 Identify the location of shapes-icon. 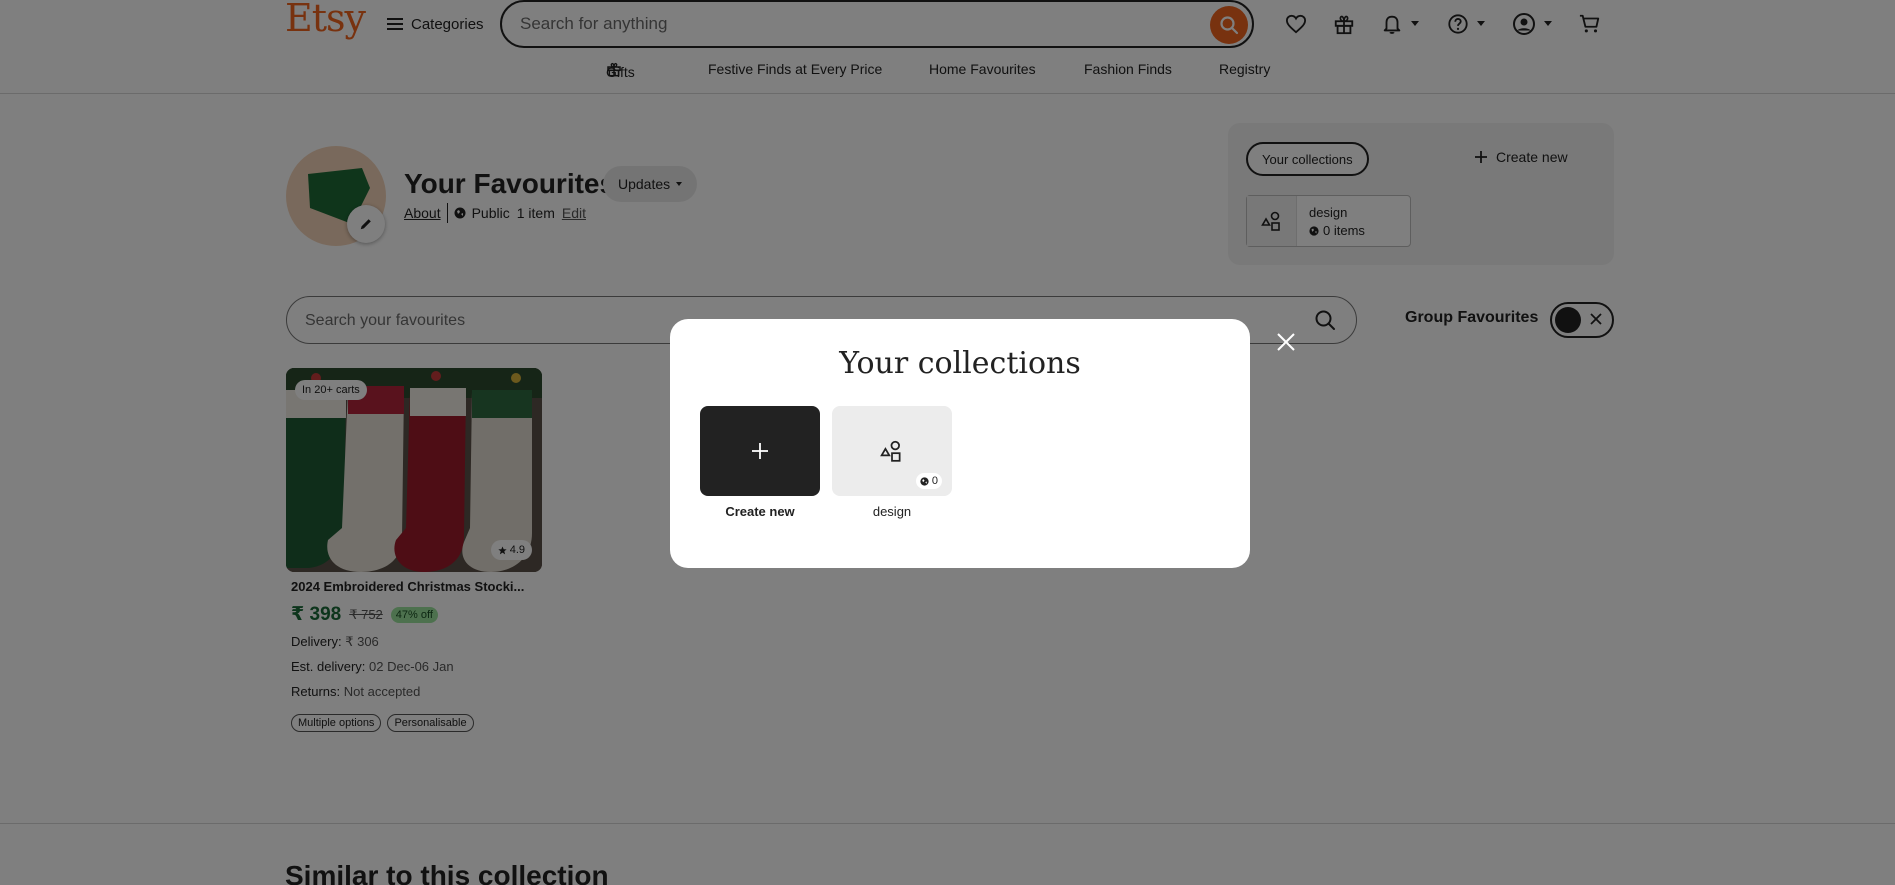
(890, 451).